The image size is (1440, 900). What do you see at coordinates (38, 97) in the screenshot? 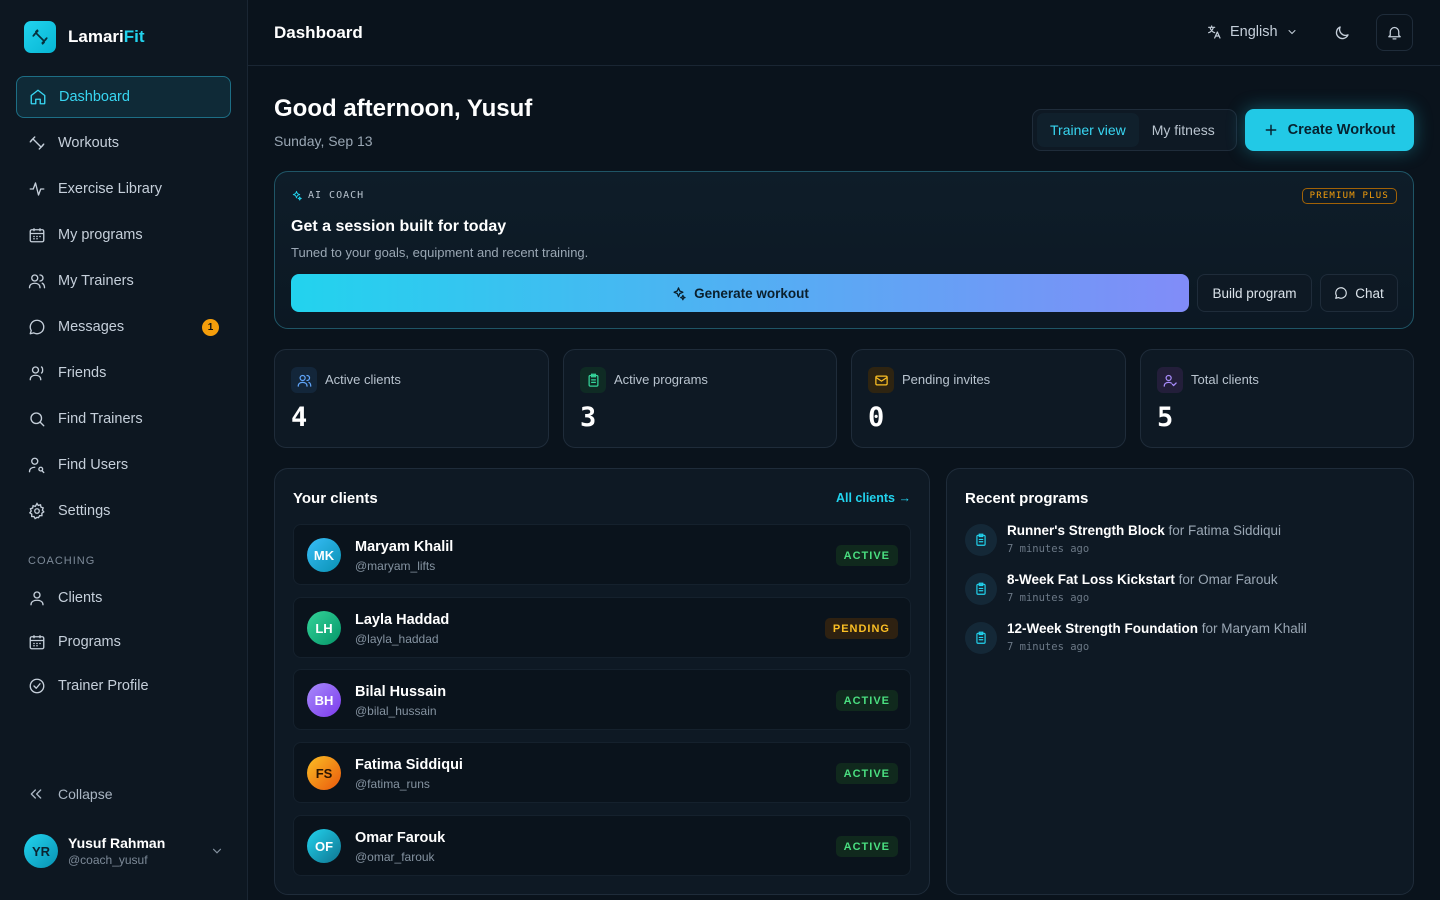
I see `home-icon` at bounding box center [38, 97].